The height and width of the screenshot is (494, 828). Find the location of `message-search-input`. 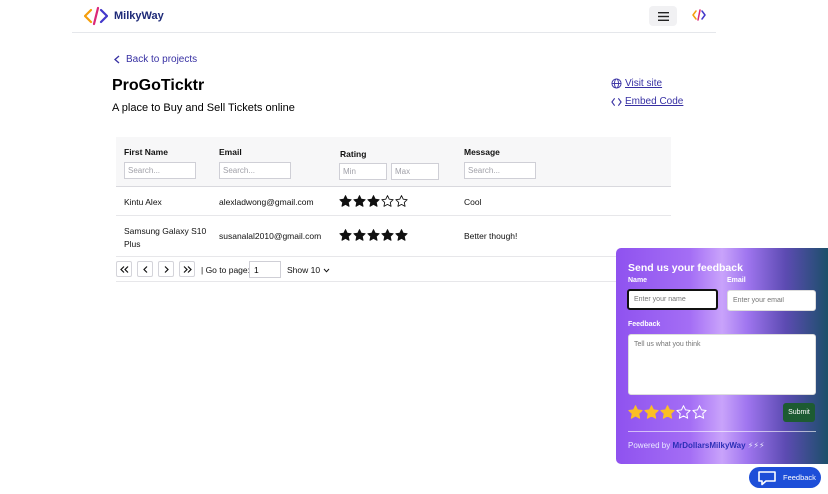

message-search-input is located at coordinates (500, 170).